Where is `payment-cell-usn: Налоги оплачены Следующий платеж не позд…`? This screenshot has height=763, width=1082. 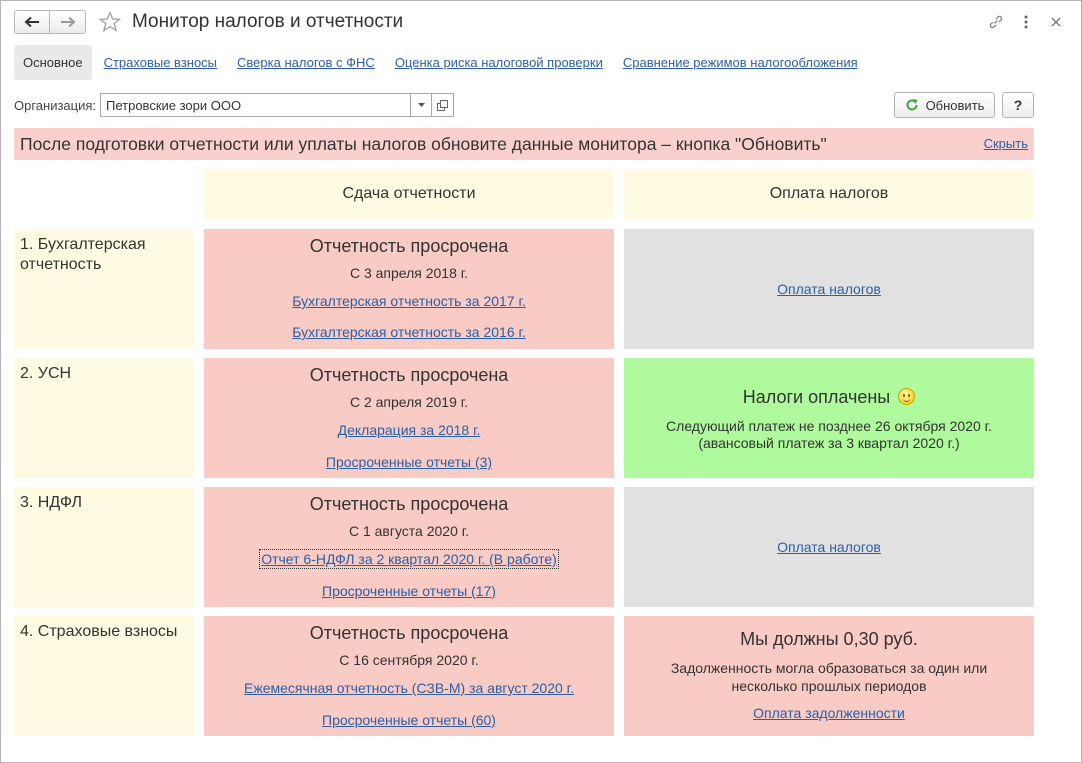
payment-cell-usn: Налоги оплачены Следующий платеж не позд… is located at coordinates (829, 418).